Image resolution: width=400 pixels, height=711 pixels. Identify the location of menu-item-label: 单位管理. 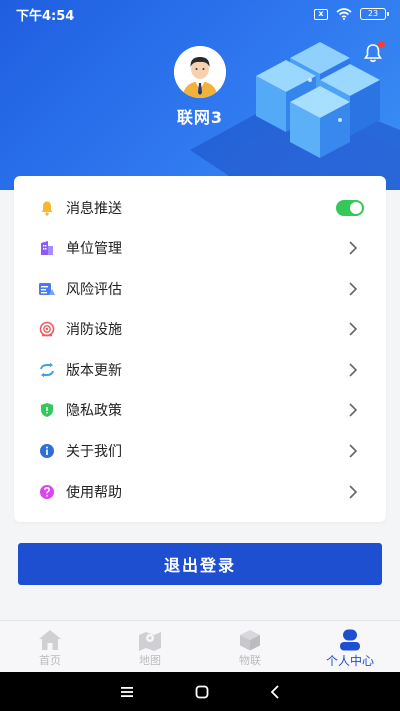
(94, 249).